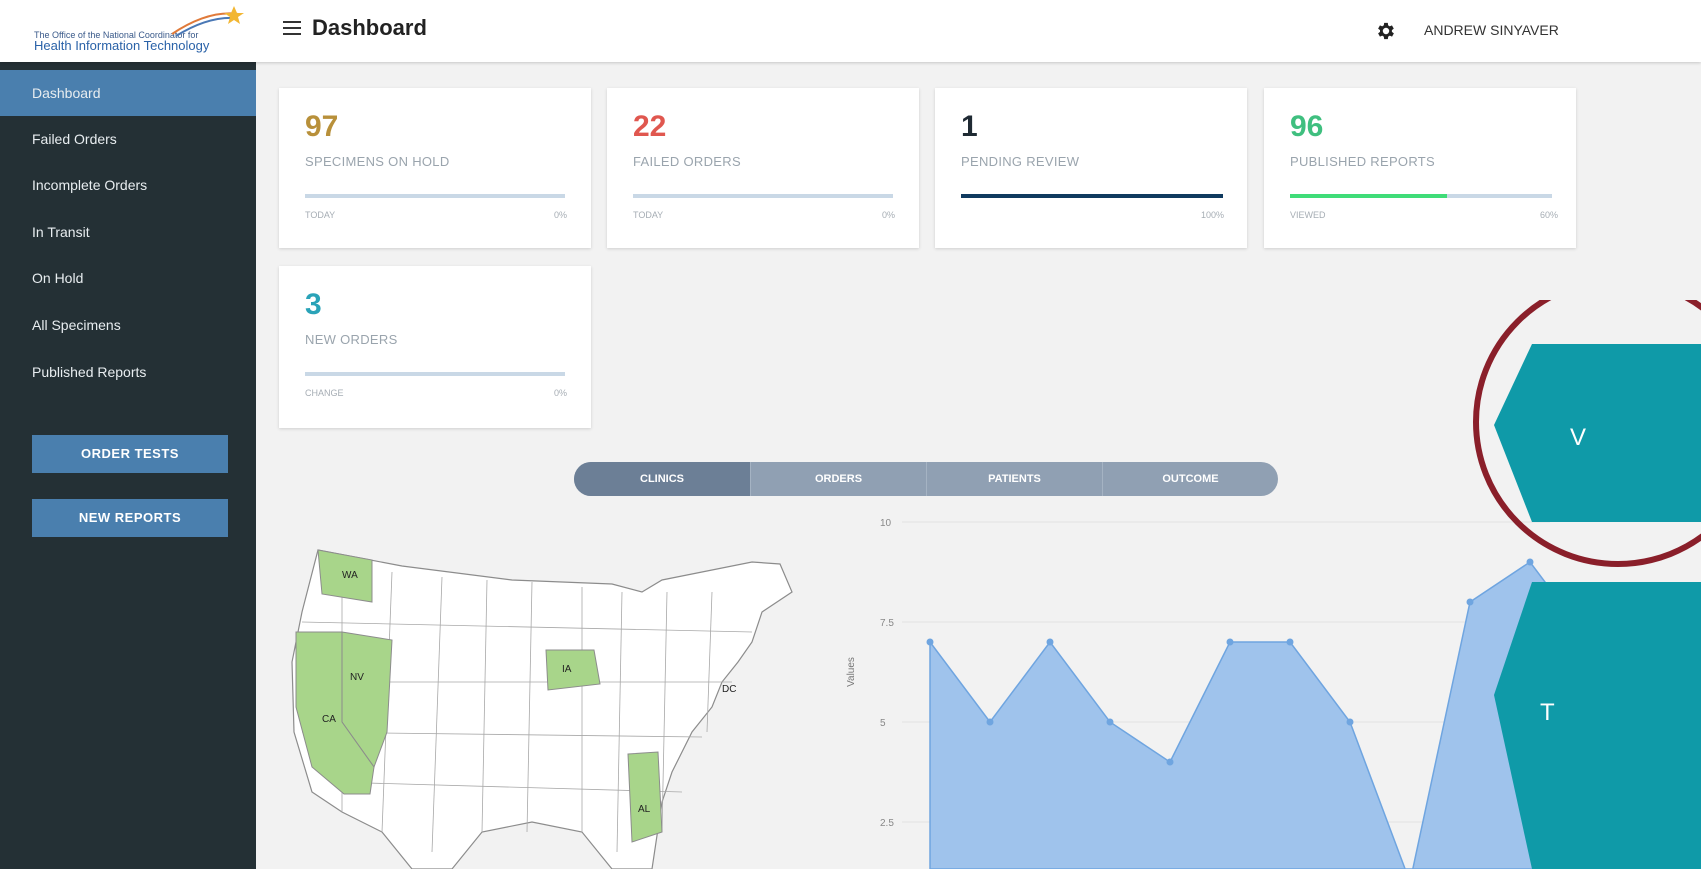  I want to click on overlay-callouts: V T, so click(1587, 584).